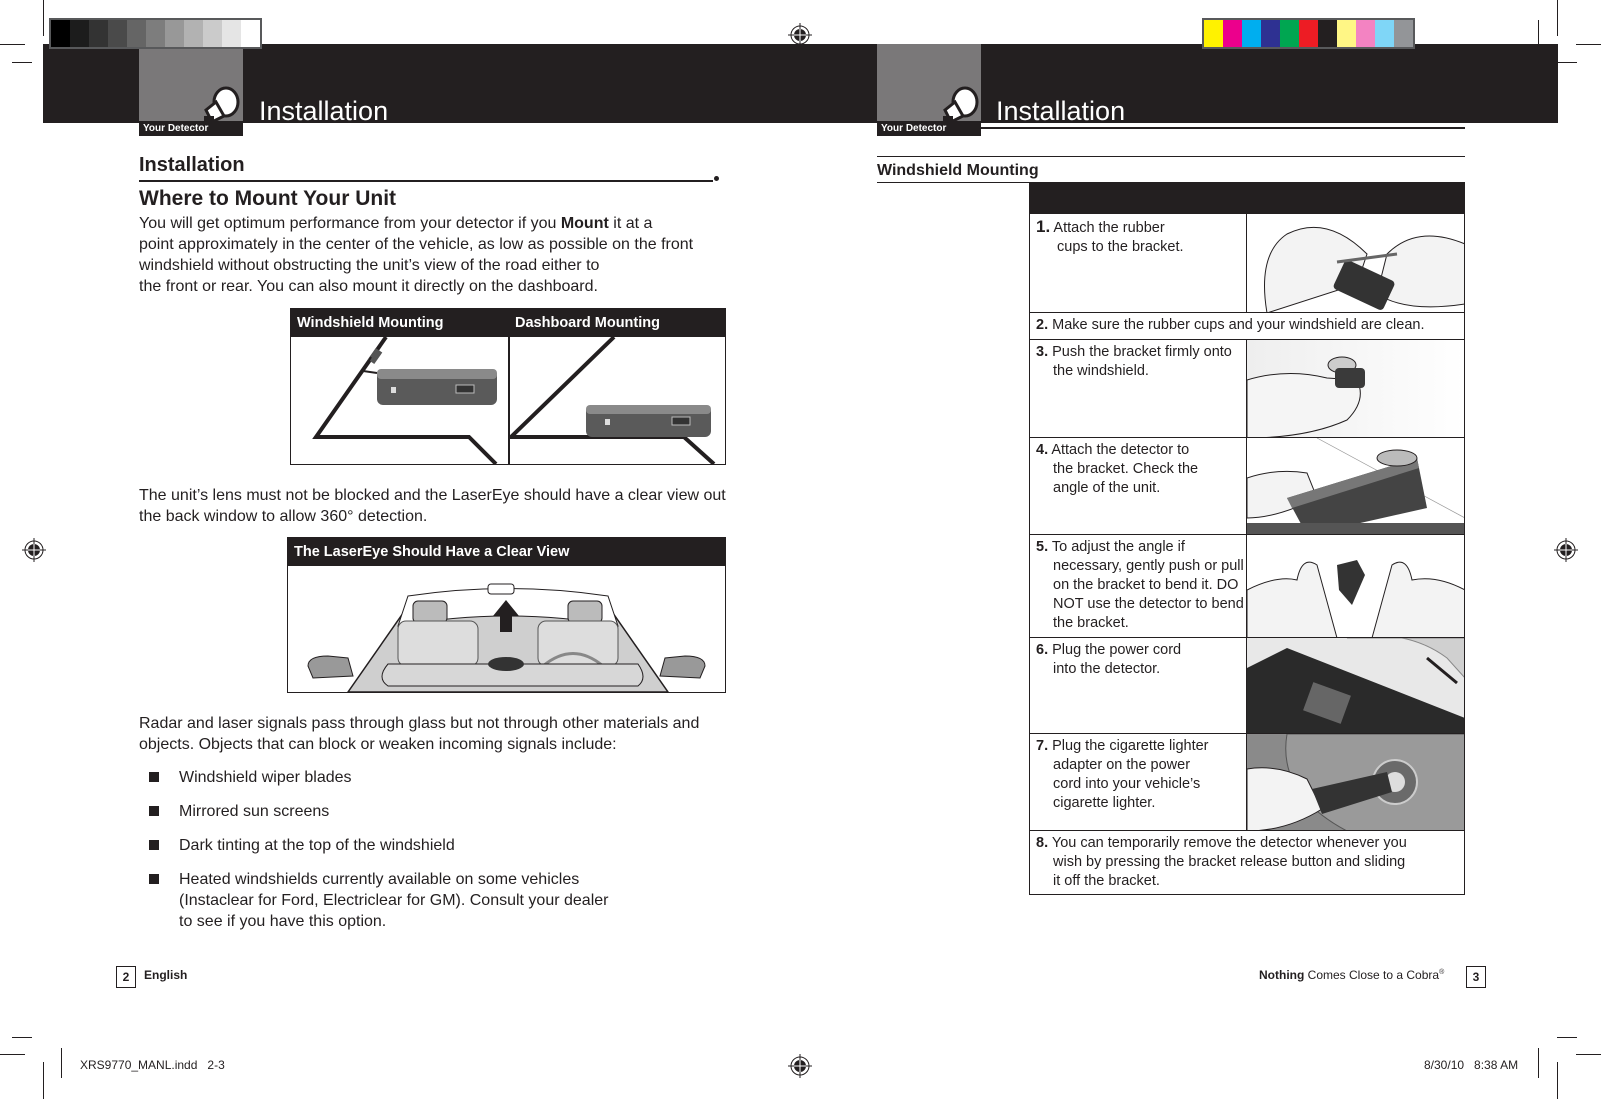 Image resolution: width=1601 pixels, height=1099 pixels. I want to click on grayscale-color-bar, so click(155, 33).